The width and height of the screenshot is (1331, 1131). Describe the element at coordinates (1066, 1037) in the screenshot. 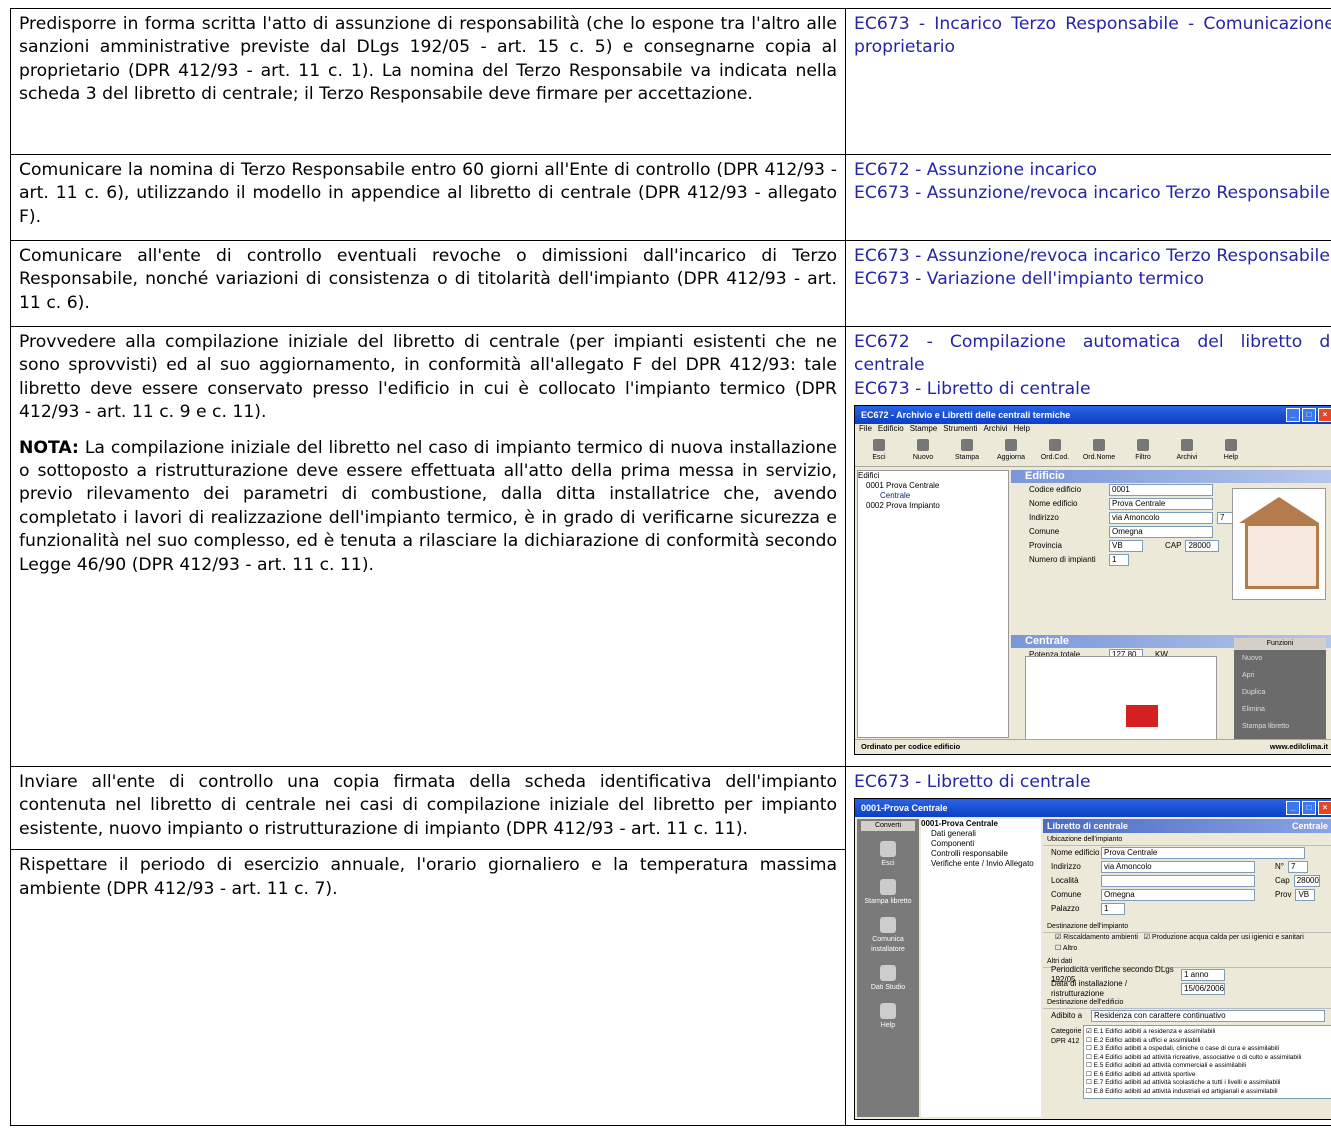

I see `field-label: Categorie DPR 412` at that location.